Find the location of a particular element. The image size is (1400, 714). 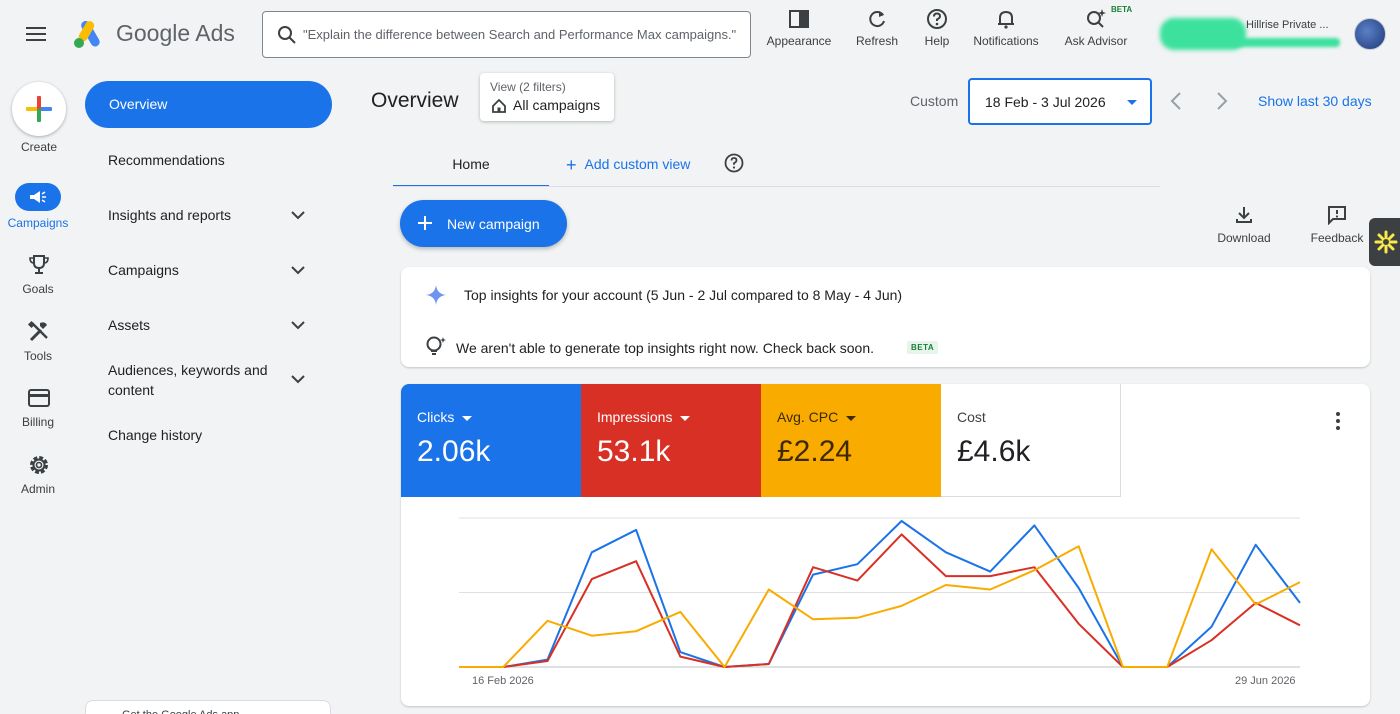

metric-label: Impressions is located at coordinates (635, 417).